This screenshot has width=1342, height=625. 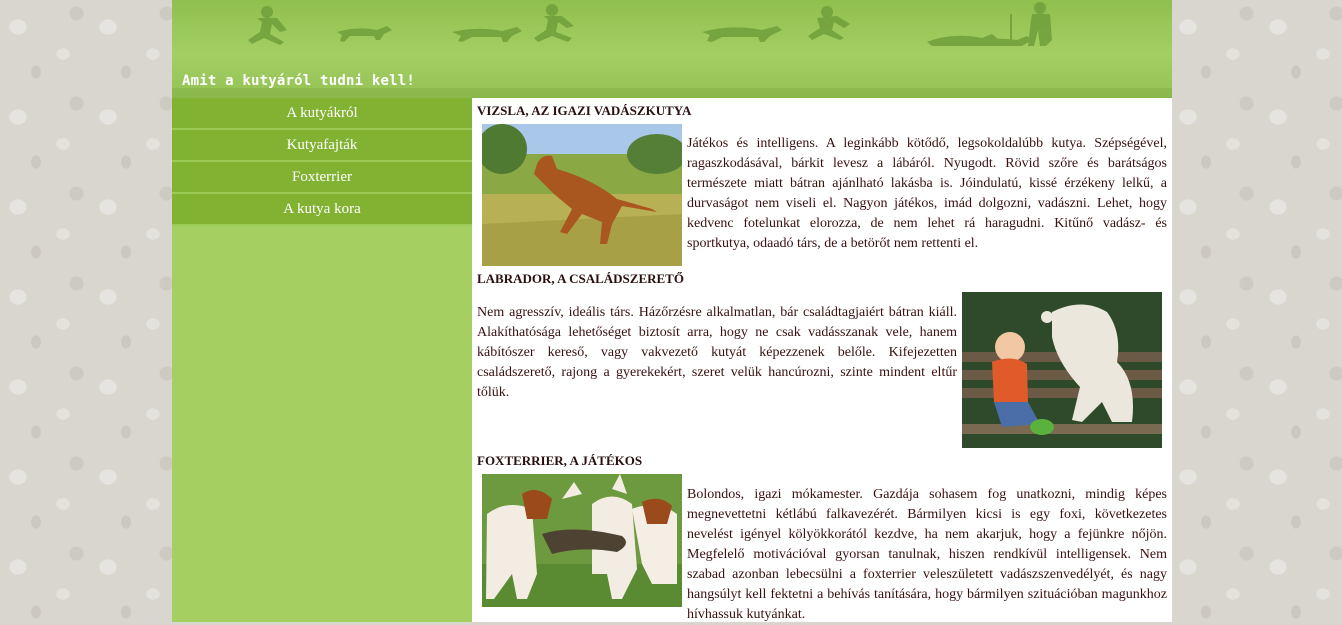 I want to click on vizsla-photo, so click(x=582, y=195).